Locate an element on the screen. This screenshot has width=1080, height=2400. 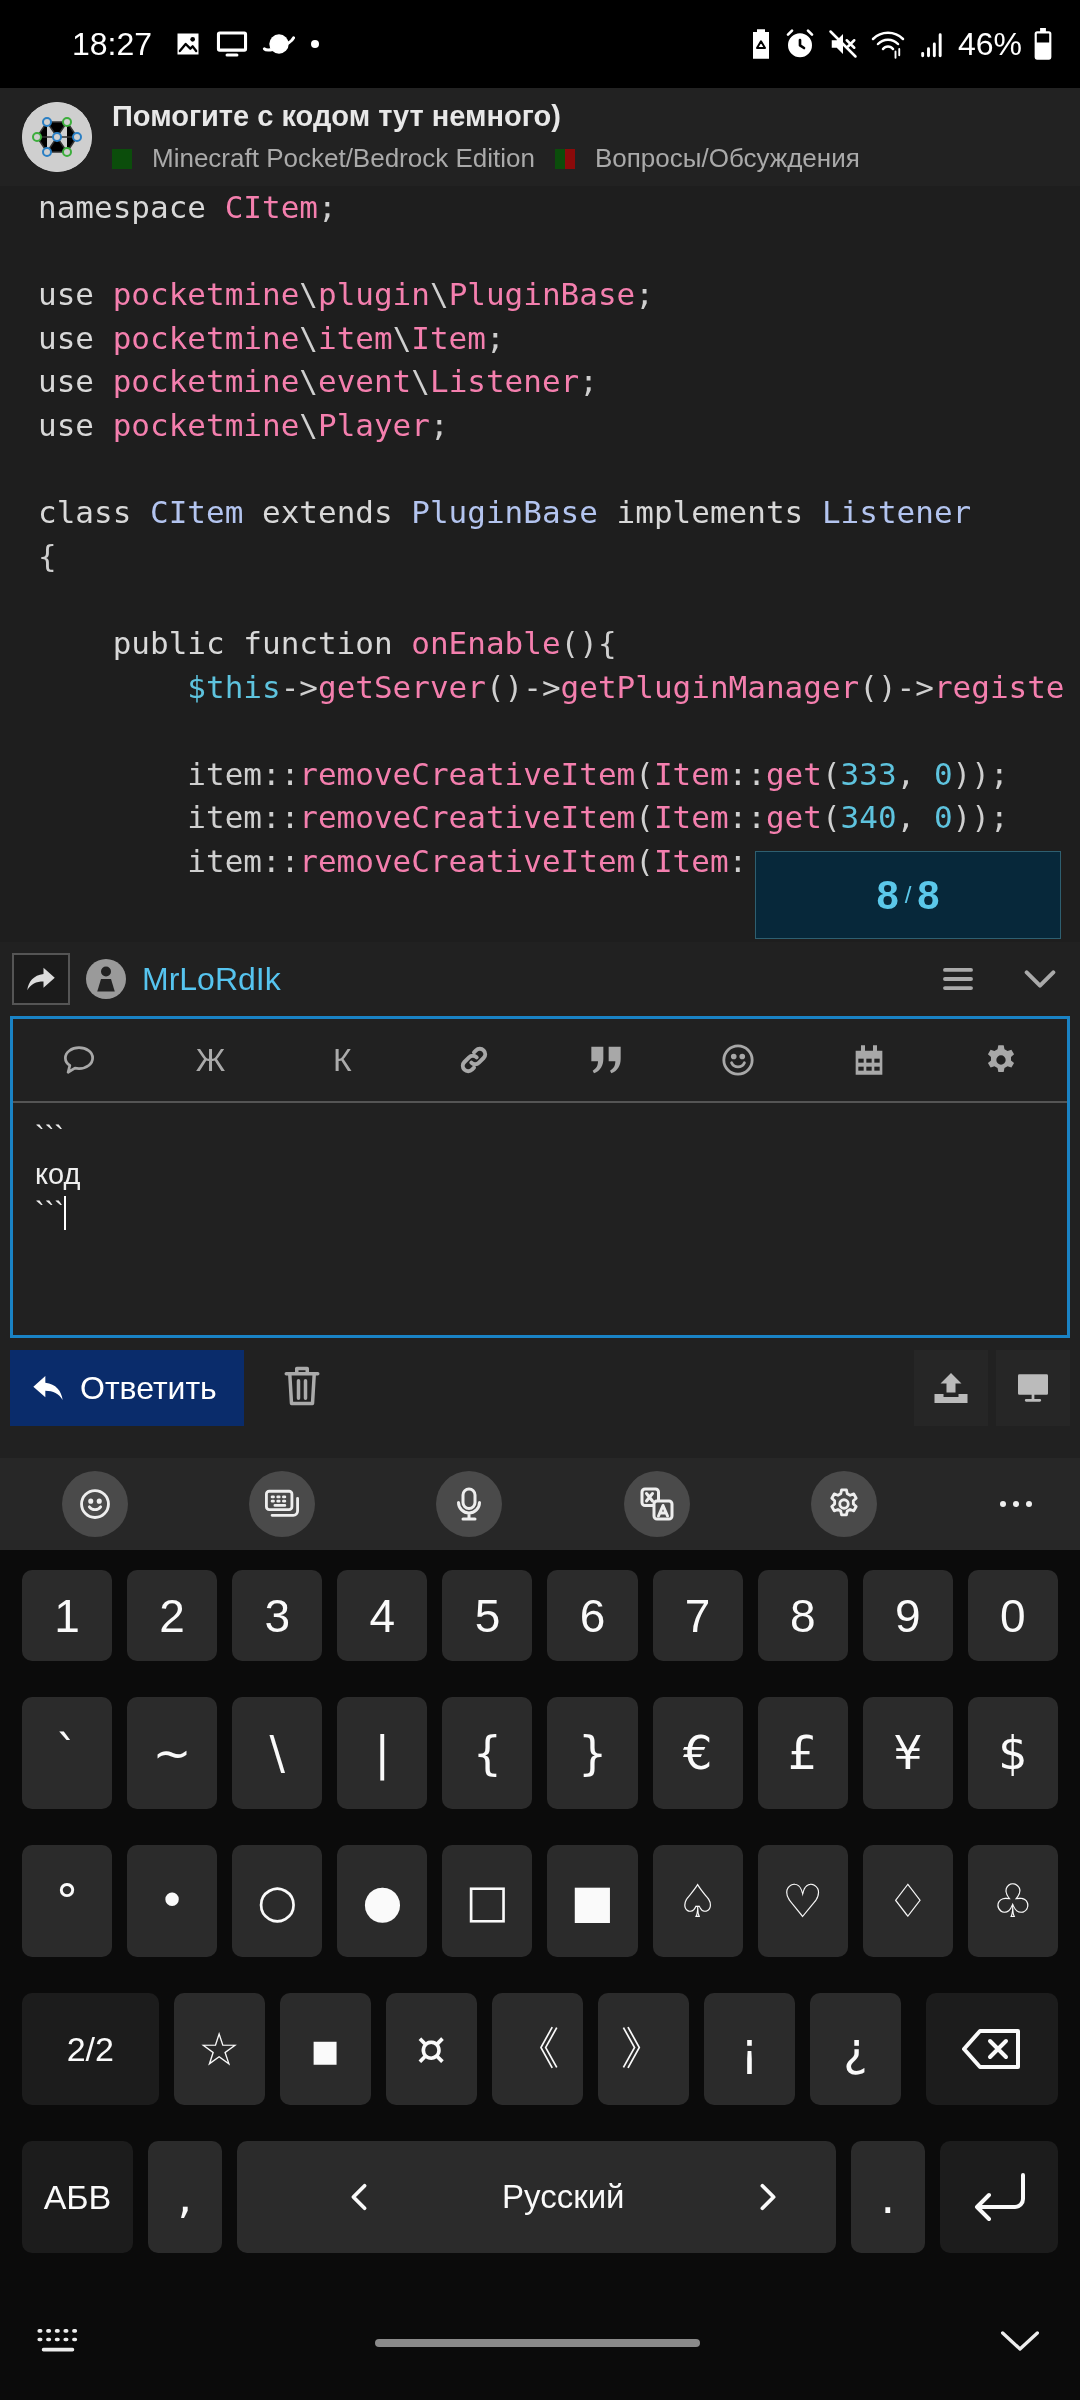
preview-button is located at coordinates (1033, 1388).